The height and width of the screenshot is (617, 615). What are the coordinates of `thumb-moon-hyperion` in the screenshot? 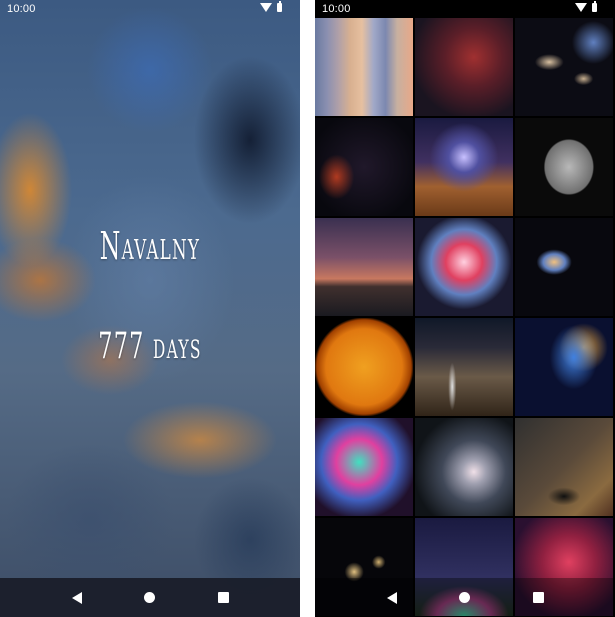 It's located at (564, 167).